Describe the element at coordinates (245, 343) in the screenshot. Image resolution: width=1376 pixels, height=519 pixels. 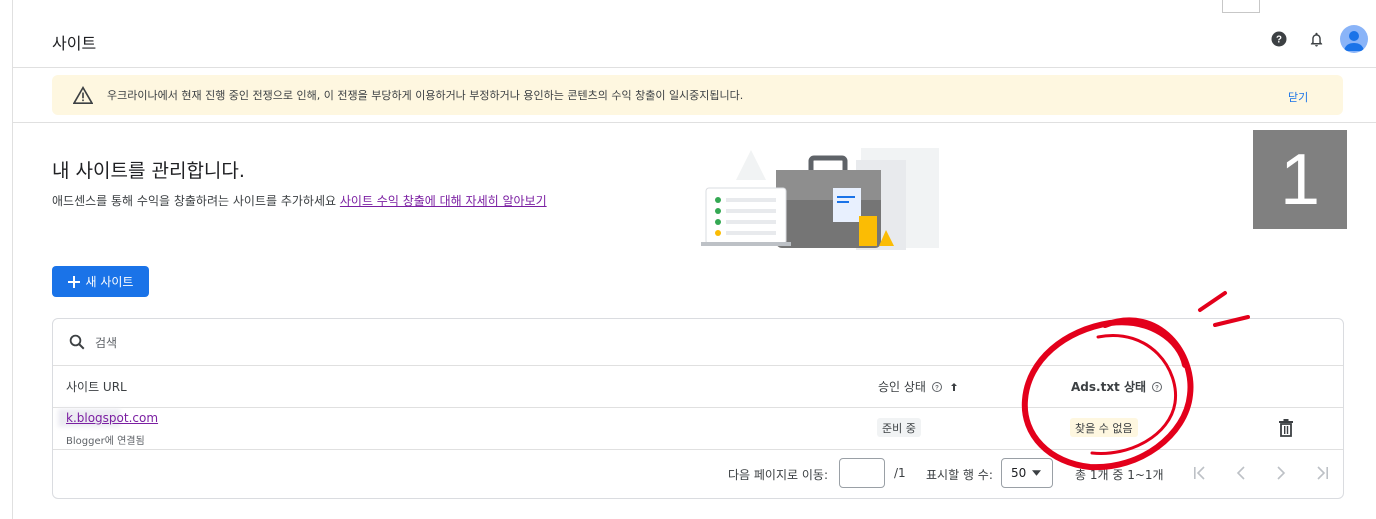
I see `search-input` at that location.